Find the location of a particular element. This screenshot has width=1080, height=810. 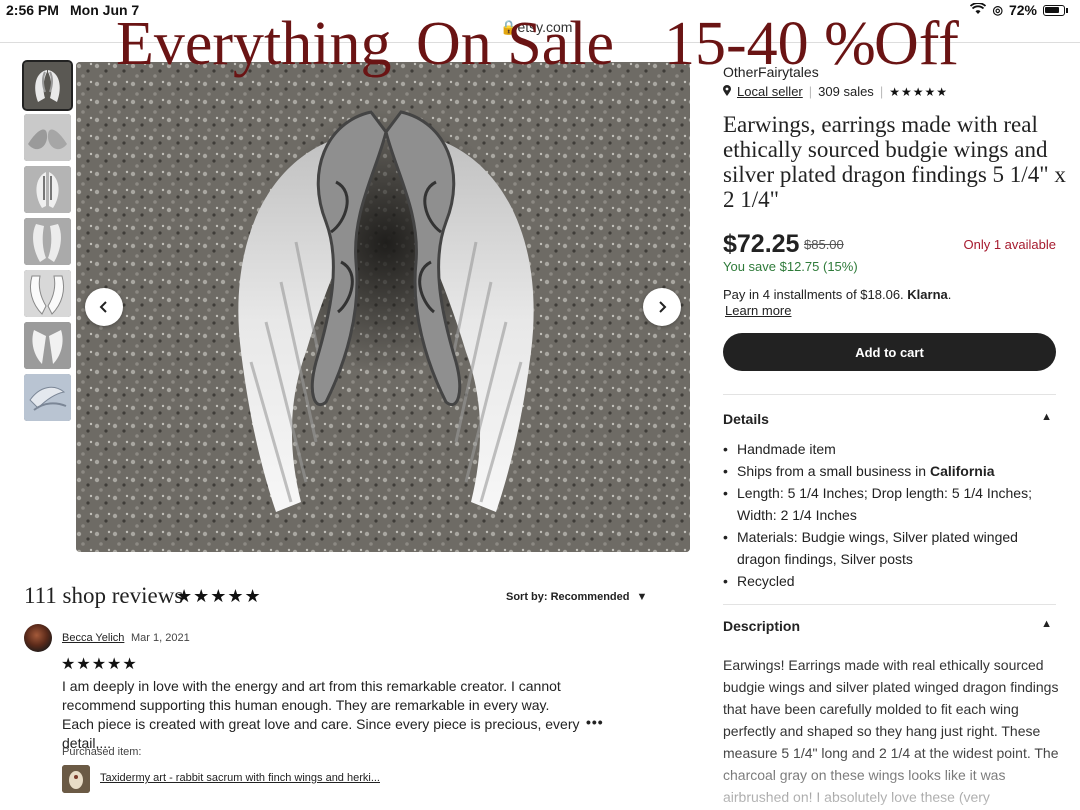

description-toggle: Description ▲ is located at coordinates (889, 626).